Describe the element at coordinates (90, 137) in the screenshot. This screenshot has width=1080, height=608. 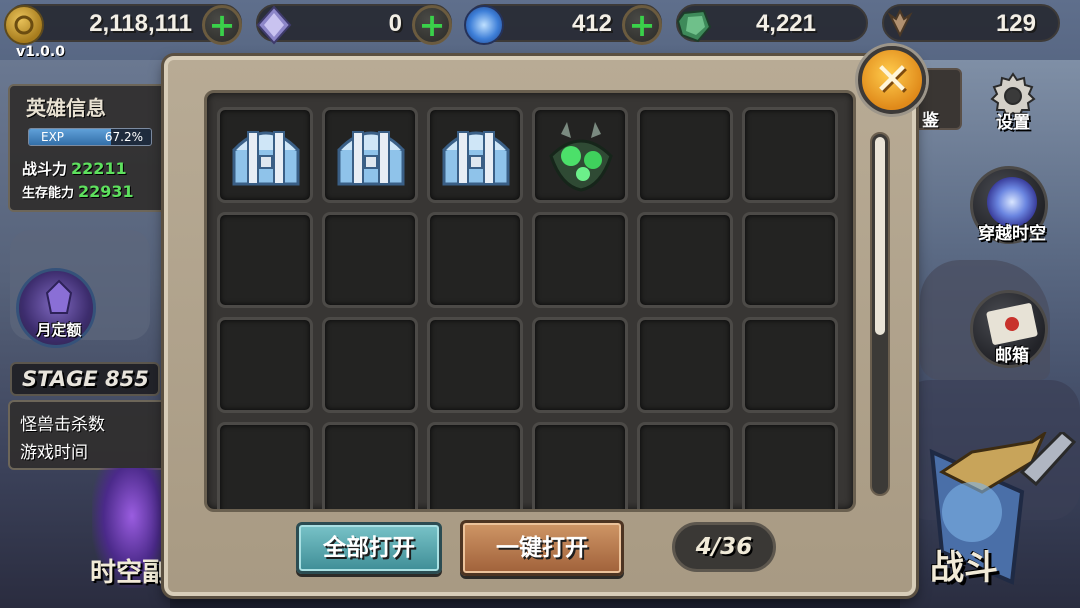
I see `exp-bar: EXP 67.2%` at that location.